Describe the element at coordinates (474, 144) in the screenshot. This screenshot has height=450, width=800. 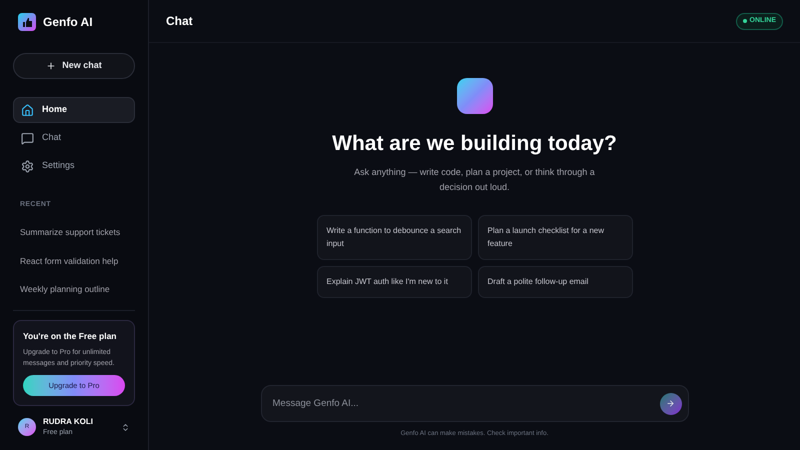
I see `hero-title: What are we building today?` at that location.